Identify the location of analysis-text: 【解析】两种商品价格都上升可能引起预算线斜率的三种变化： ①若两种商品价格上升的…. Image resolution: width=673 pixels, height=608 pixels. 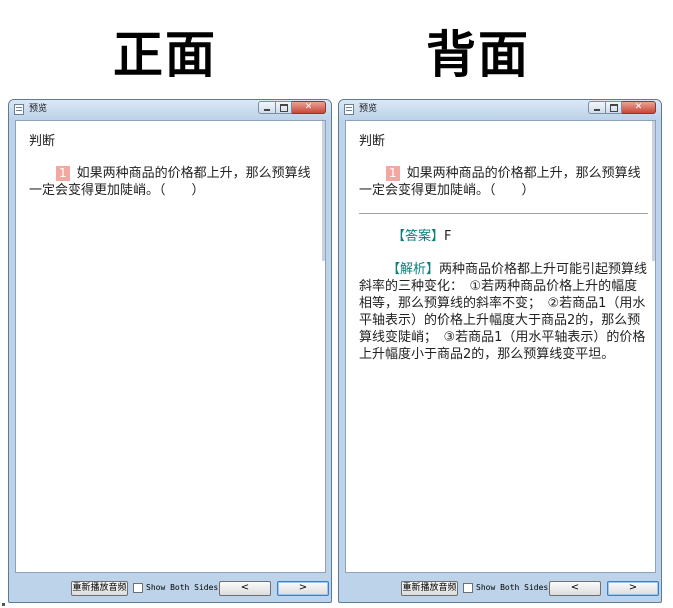
(504, 312).